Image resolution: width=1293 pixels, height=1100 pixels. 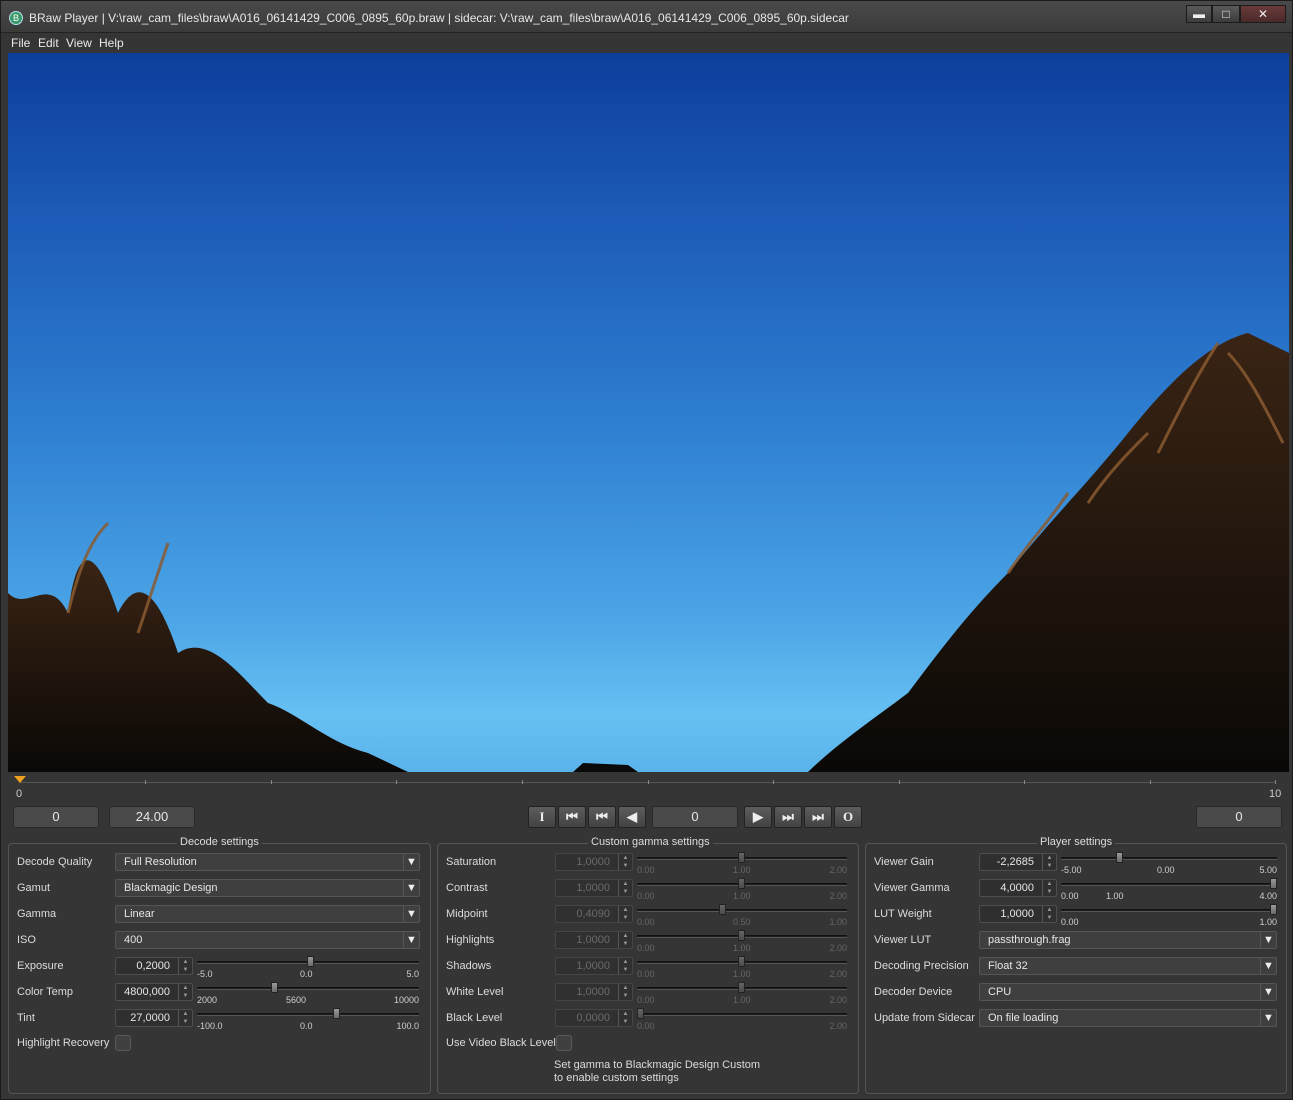 I want to click on dropdown-arrow-icon: ▼, so click(x=1268, y=1018).